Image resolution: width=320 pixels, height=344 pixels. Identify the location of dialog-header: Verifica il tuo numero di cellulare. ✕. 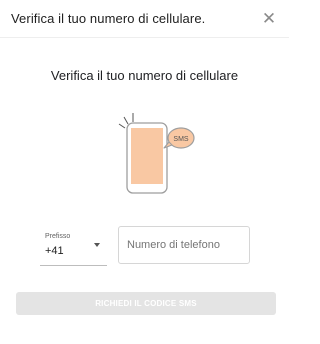
(144, 19).